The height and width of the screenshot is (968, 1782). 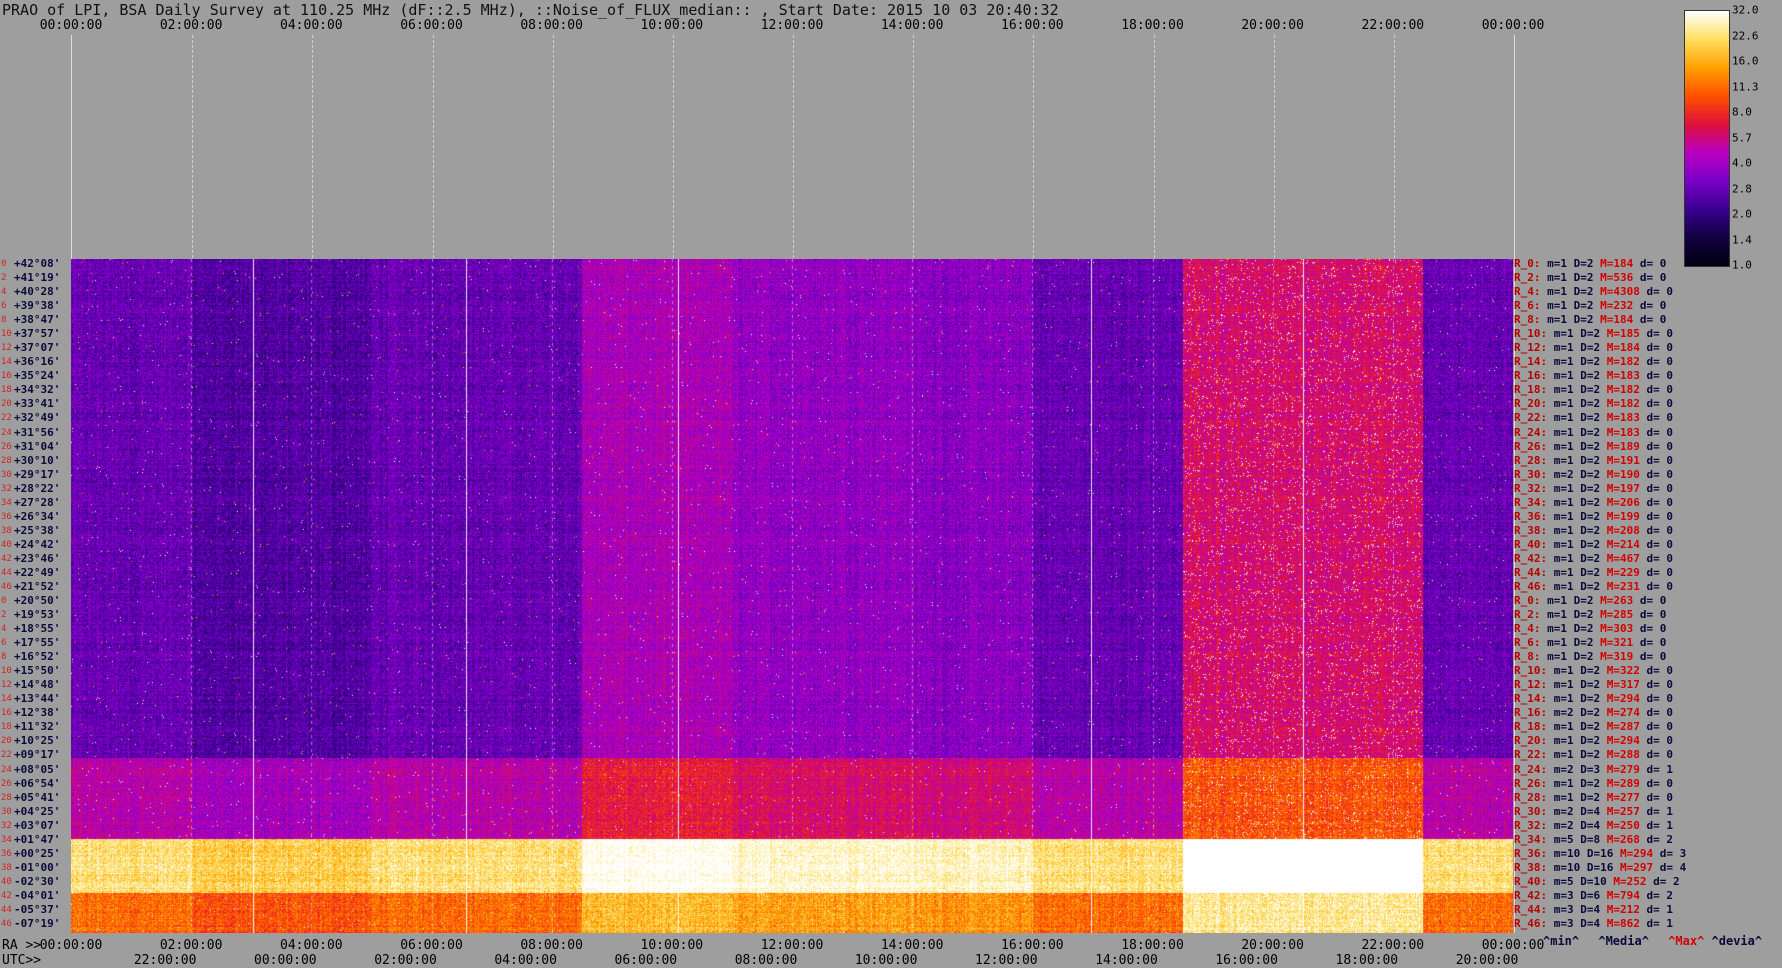 What do you see at coordinates (551, 25) in the screenshot?
I see `top-axis-tick: 08:00:00` at bounding box center [551, 25].